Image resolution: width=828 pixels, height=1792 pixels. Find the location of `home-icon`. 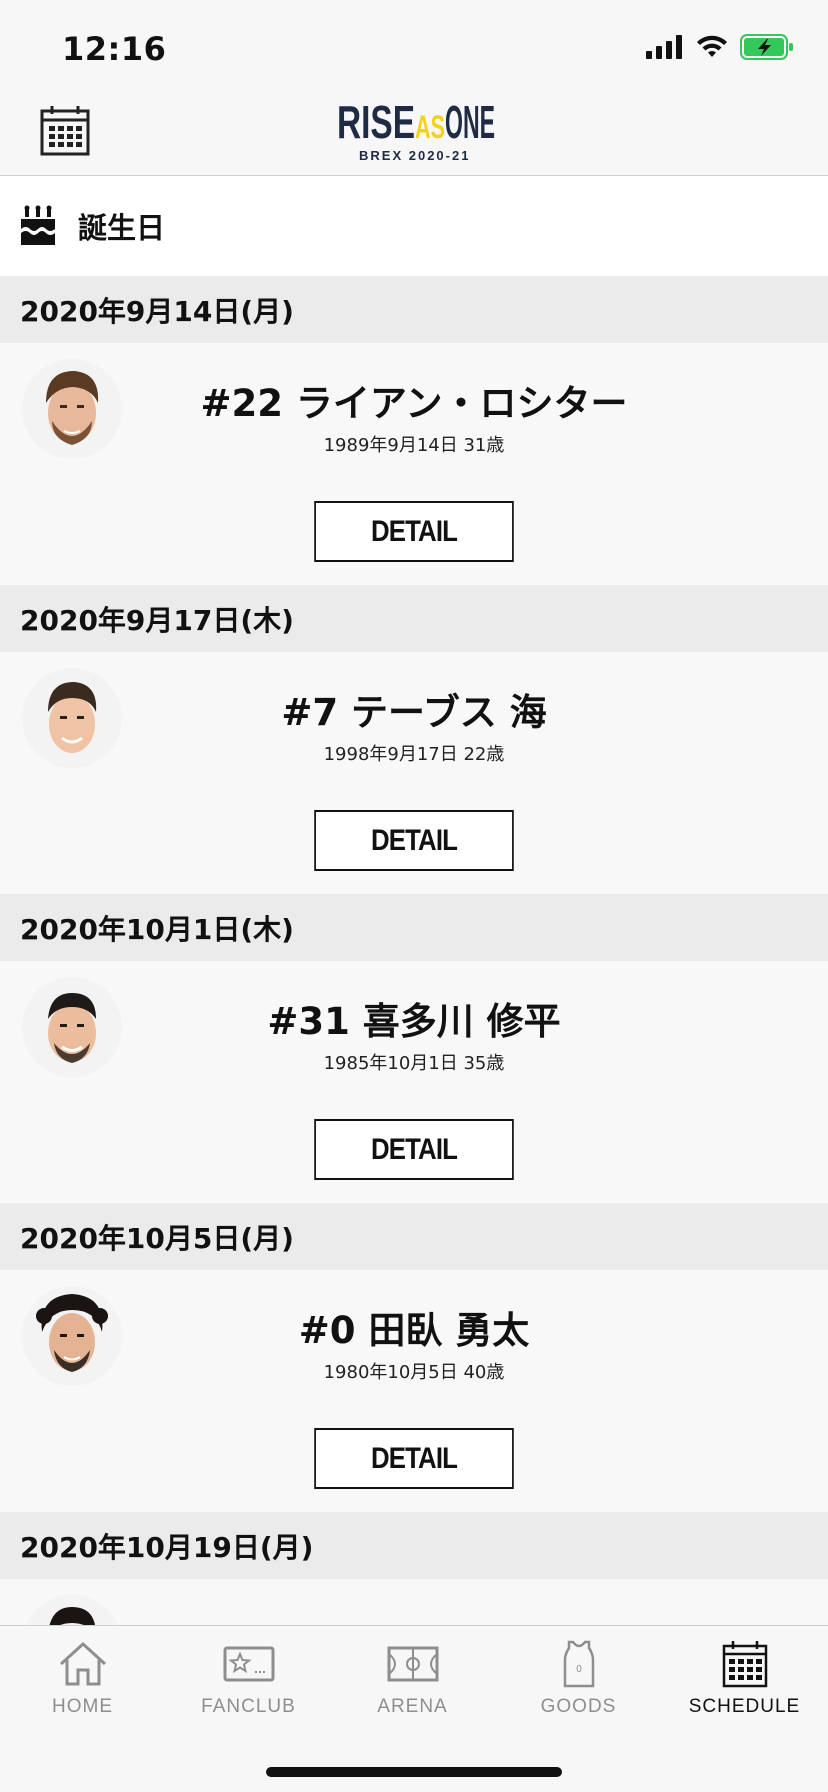

home-icon is located at coordinates (82, 1663).